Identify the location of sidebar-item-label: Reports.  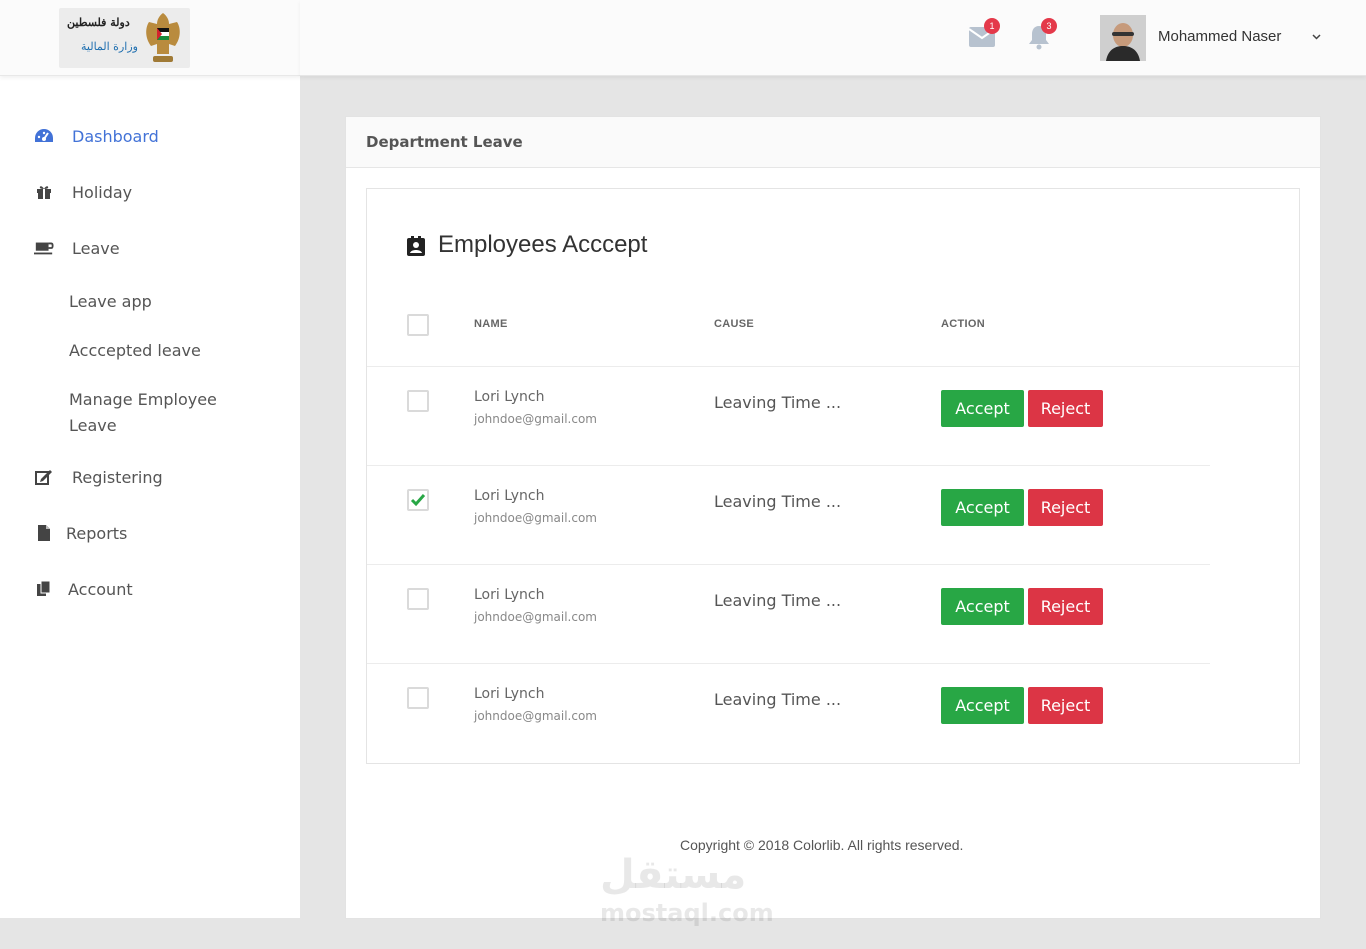
(97, 533).